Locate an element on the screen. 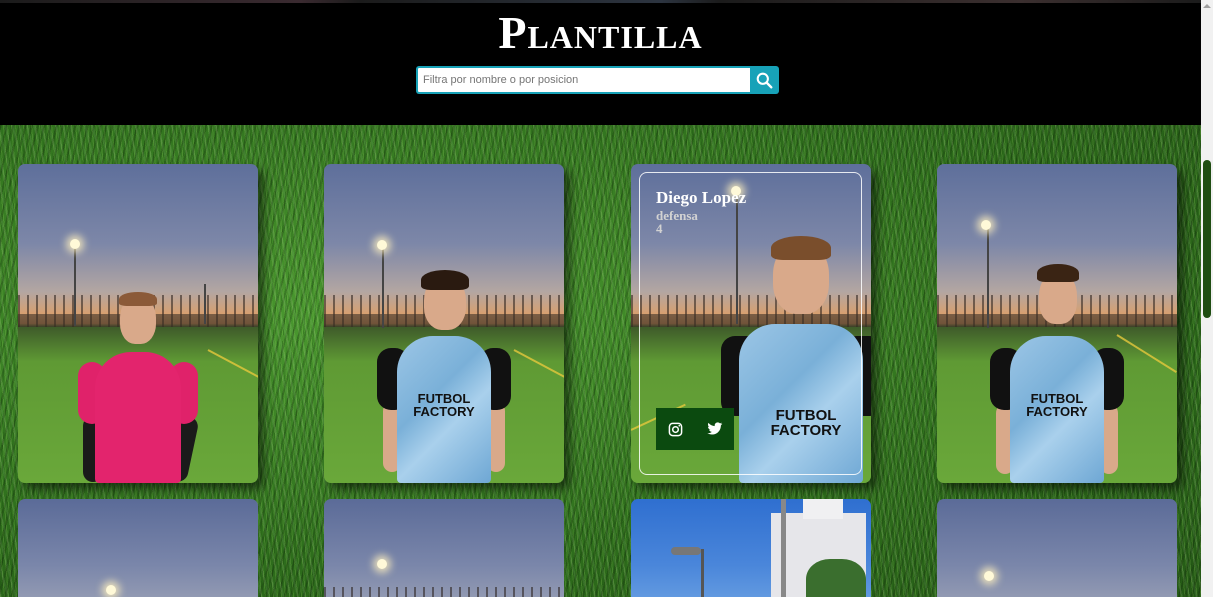  search-bar is located at coordinates (597, 80).